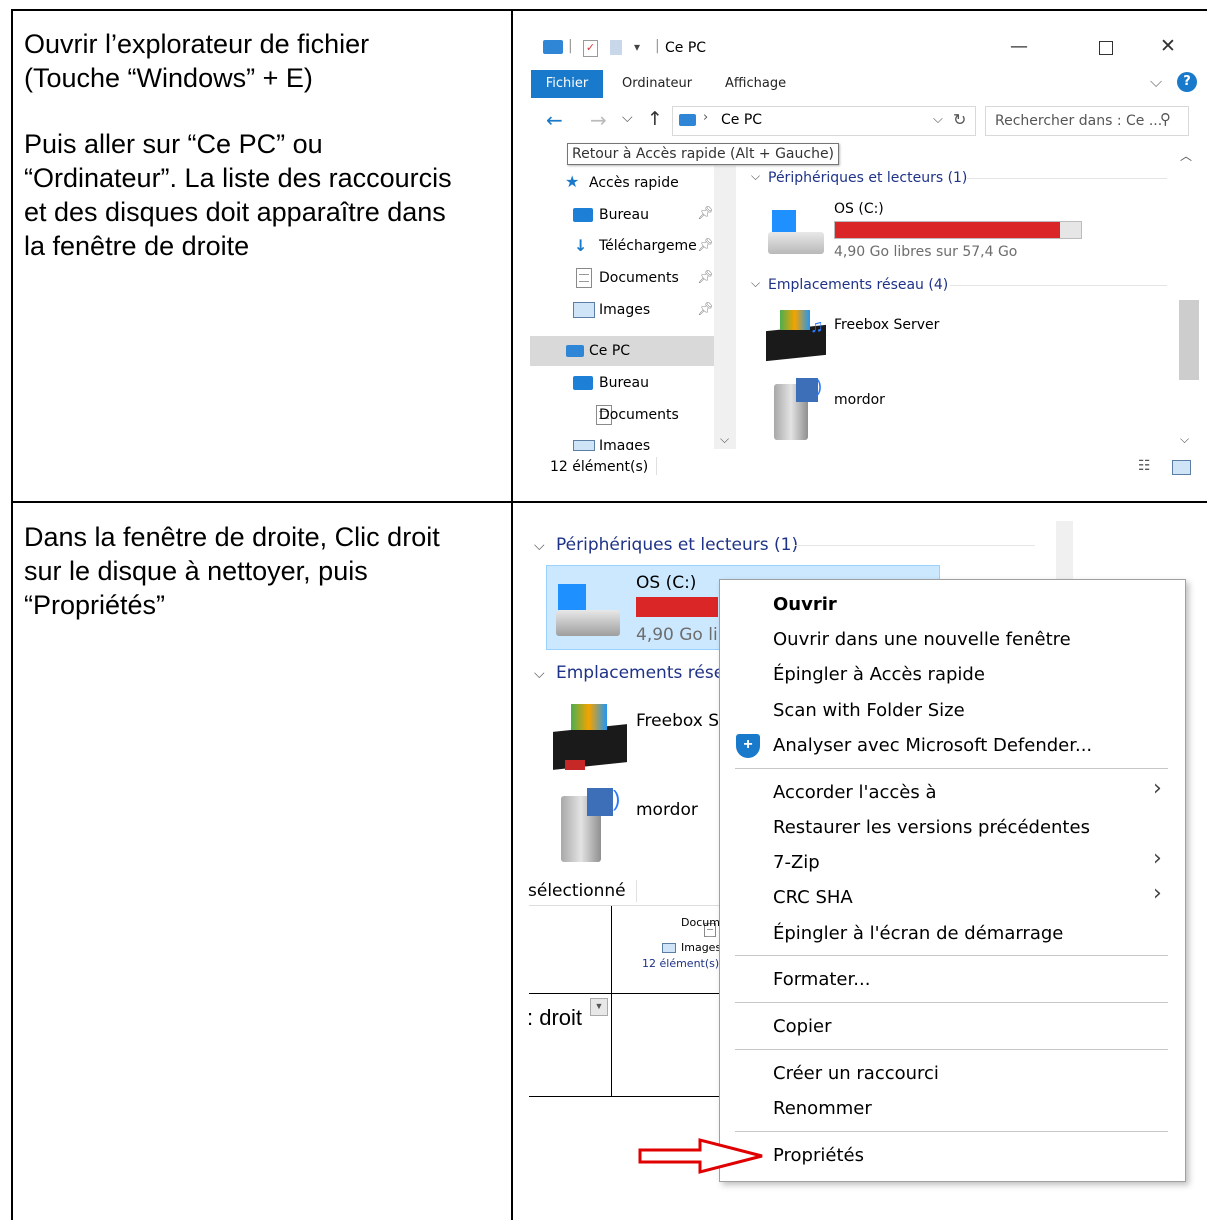  Describe the element at coordinates (640, 673) in the screenshot. I see `group-network-header-2: Emplacements rése` at that location.